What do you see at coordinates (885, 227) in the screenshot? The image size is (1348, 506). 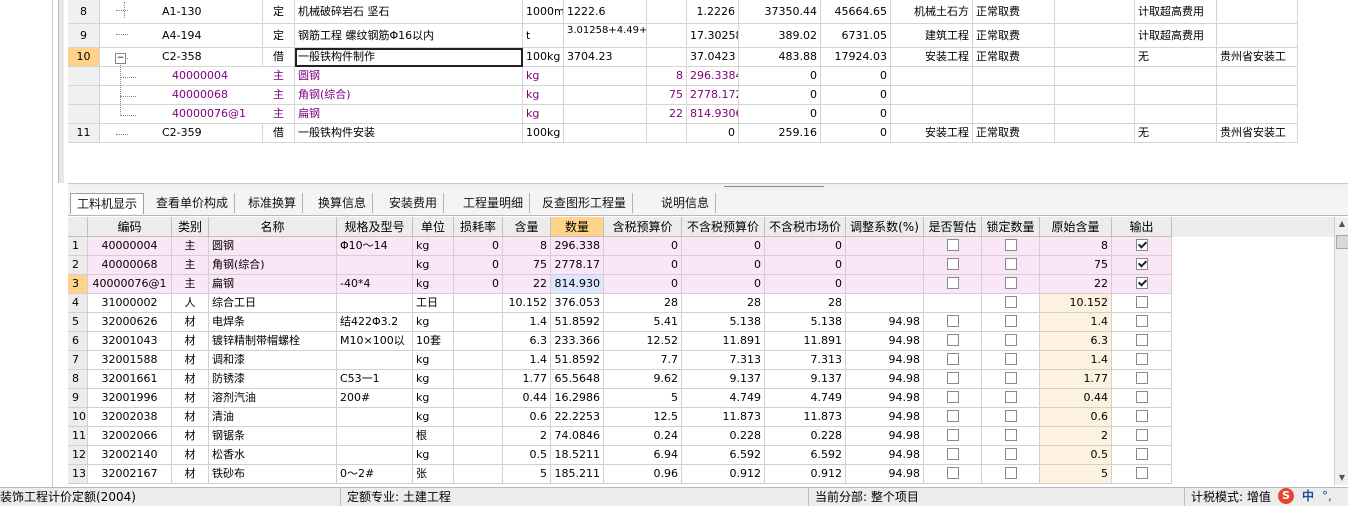 I see `column-header-adj: 调整系数(%)` at bounding box center [885, 227].